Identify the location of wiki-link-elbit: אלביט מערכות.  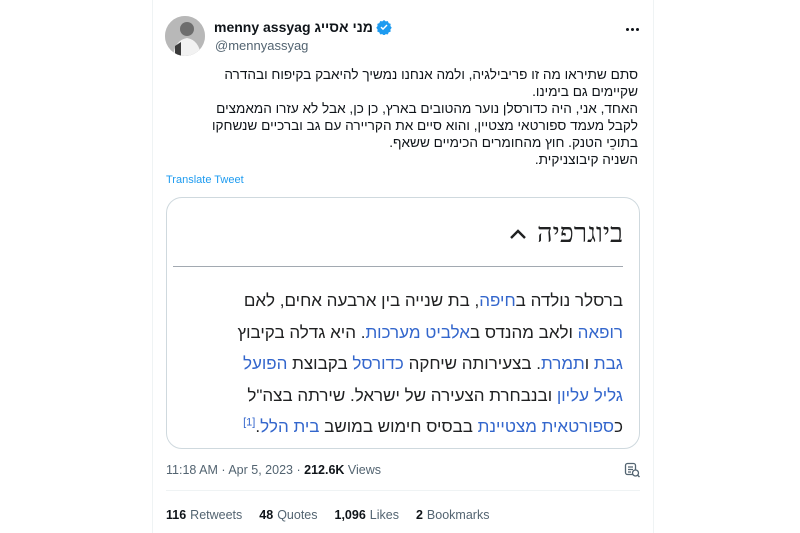
(417, 332).